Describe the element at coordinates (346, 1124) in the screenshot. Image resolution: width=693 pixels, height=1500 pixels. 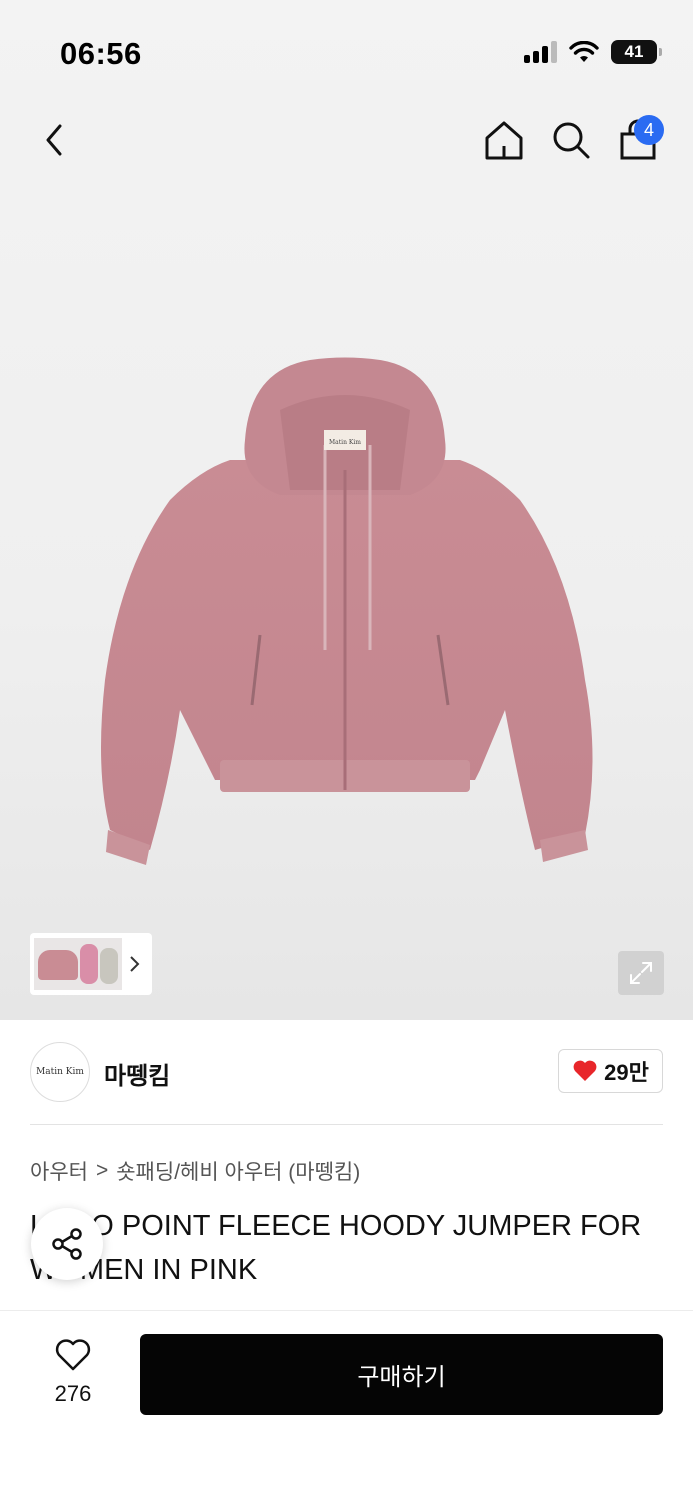
I see `divider` at that location.